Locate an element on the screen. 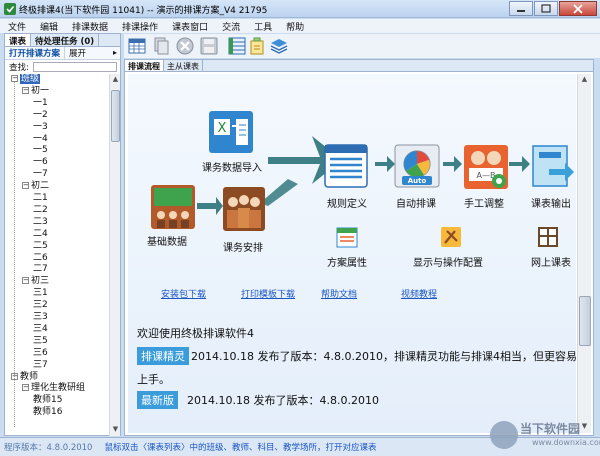  tree-node-teacher: 教师16 is located at coordinates (47, 412).